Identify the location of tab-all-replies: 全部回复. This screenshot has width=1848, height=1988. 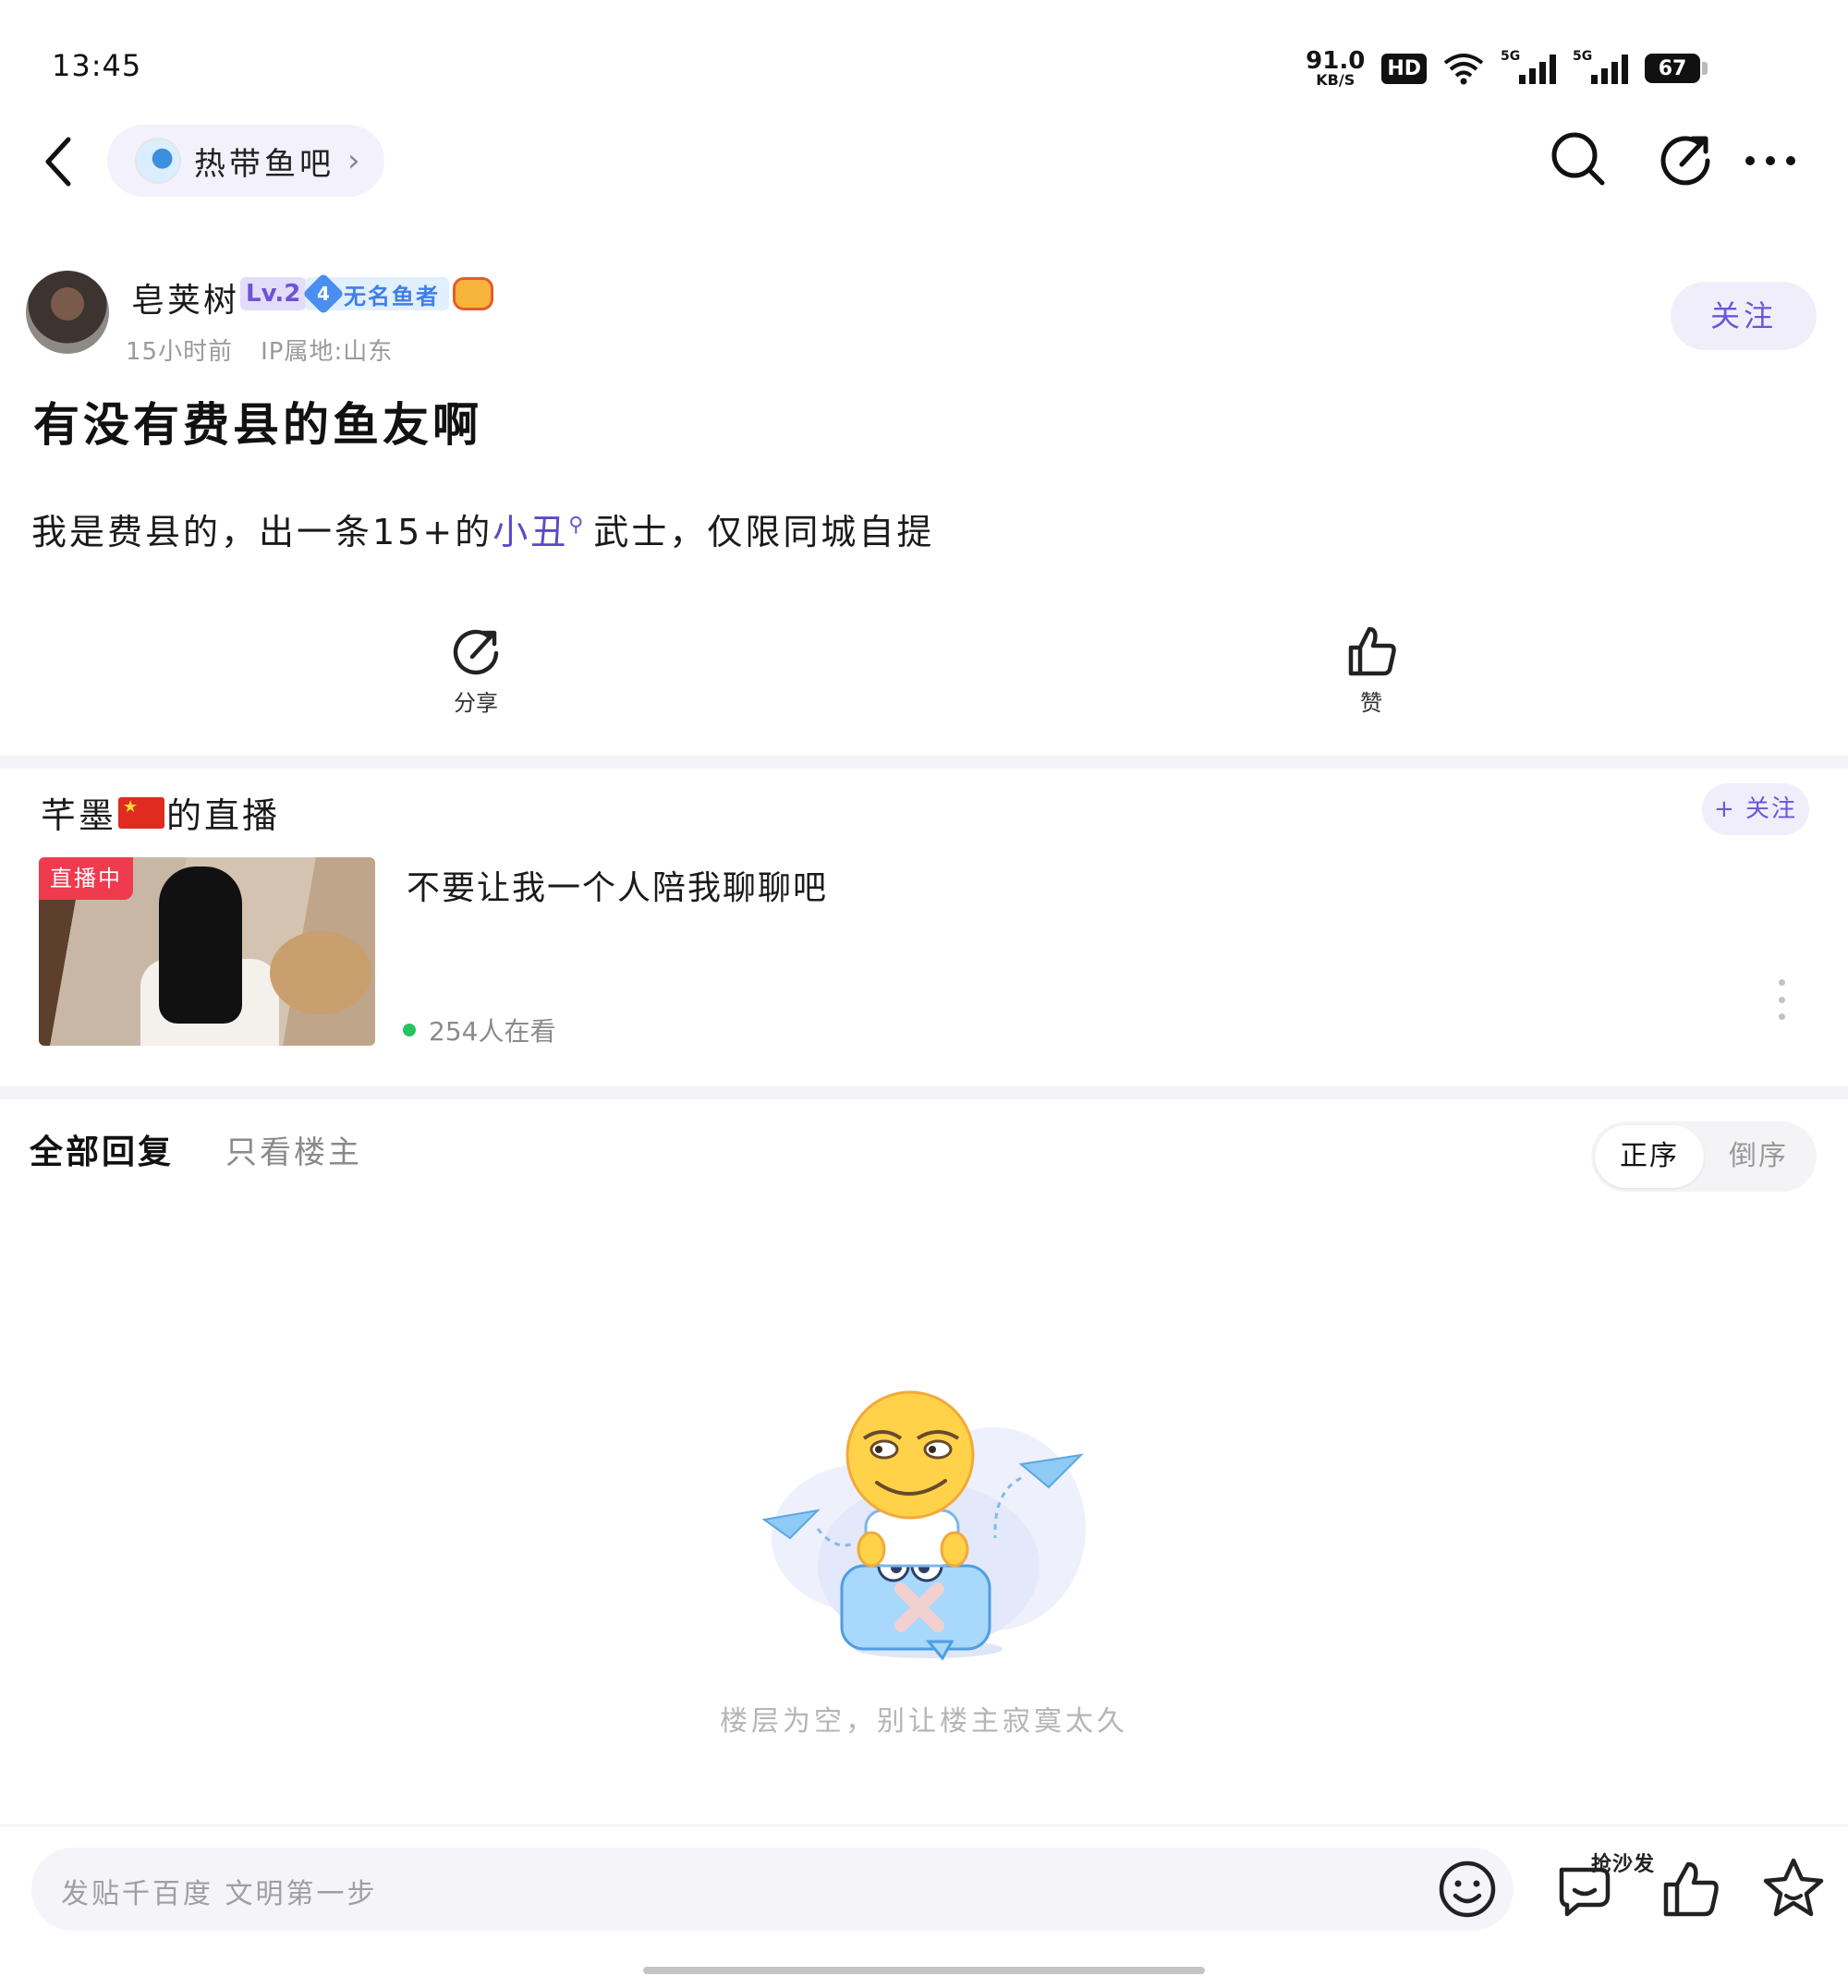
(102, 1149).